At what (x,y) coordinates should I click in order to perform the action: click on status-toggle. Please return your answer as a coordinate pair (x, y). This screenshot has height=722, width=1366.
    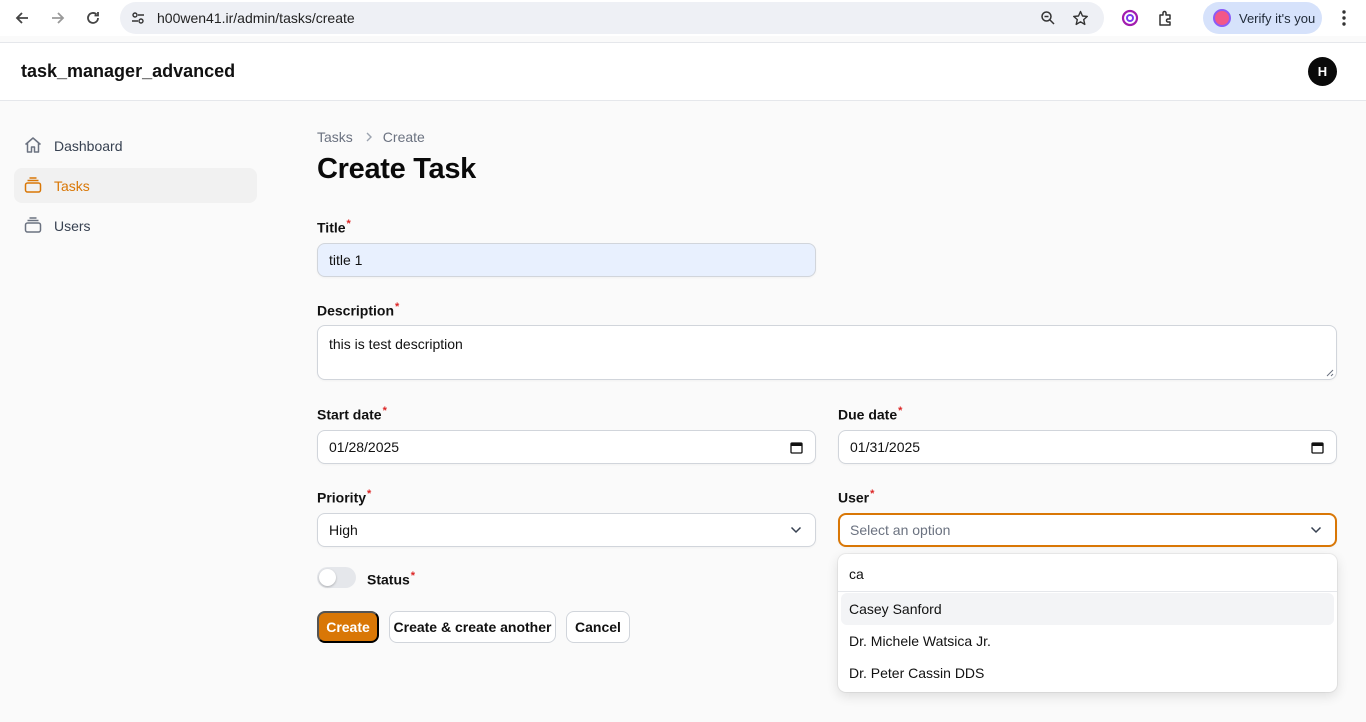
    Looking at the image, I should click on (336, 577).